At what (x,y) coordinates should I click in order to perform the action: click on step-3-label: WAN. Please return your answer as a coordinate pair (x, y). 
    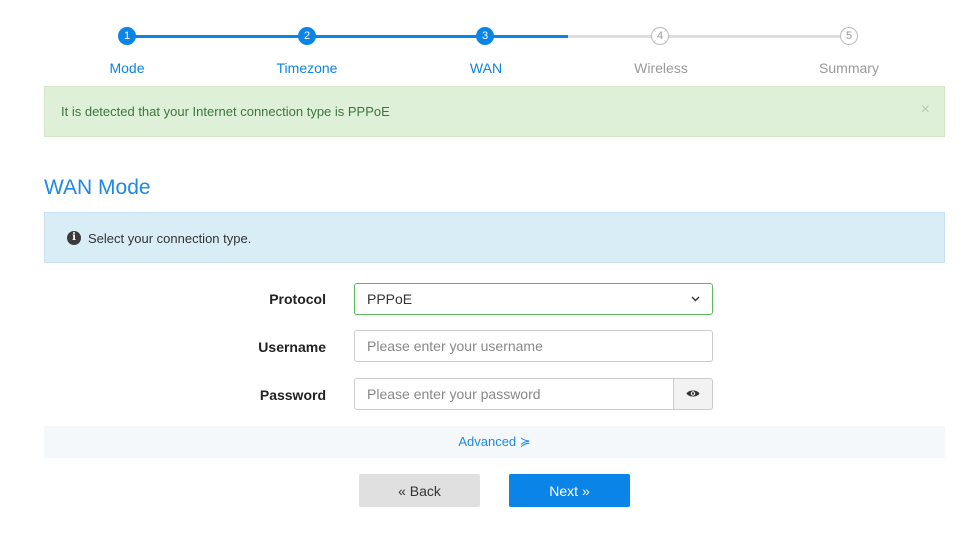
    Looking at the image, I should click on (486, 68).